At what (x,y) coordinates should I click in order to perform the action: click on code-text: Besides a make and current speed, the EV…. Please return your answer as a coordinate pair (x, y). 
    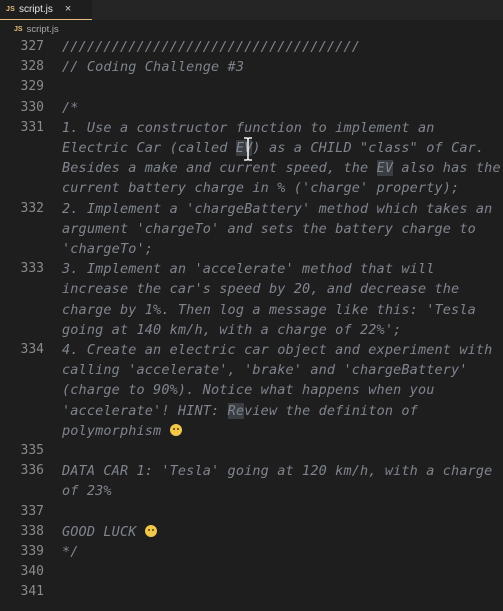
    Looking at the image, I should click on (281, 168).